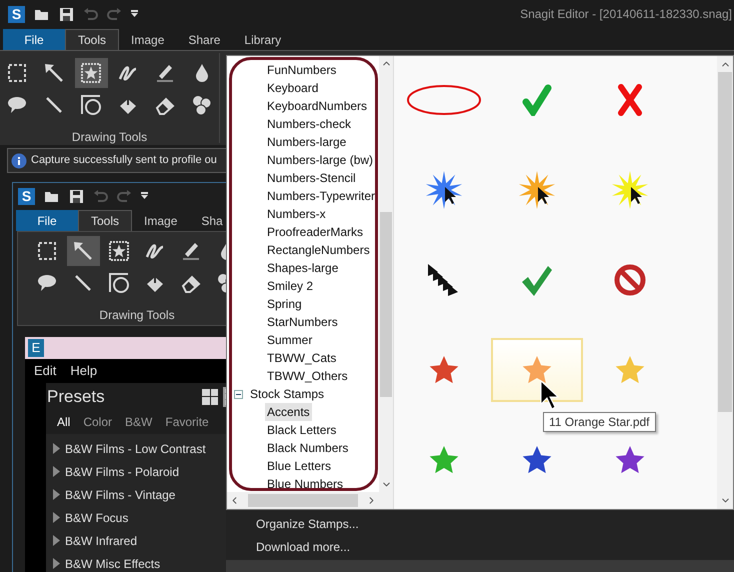 The image size is (734, 572). Describe the element at coordinates (212, 220) in the screenshot. I see `ribbon-tab: Sha` at that location.